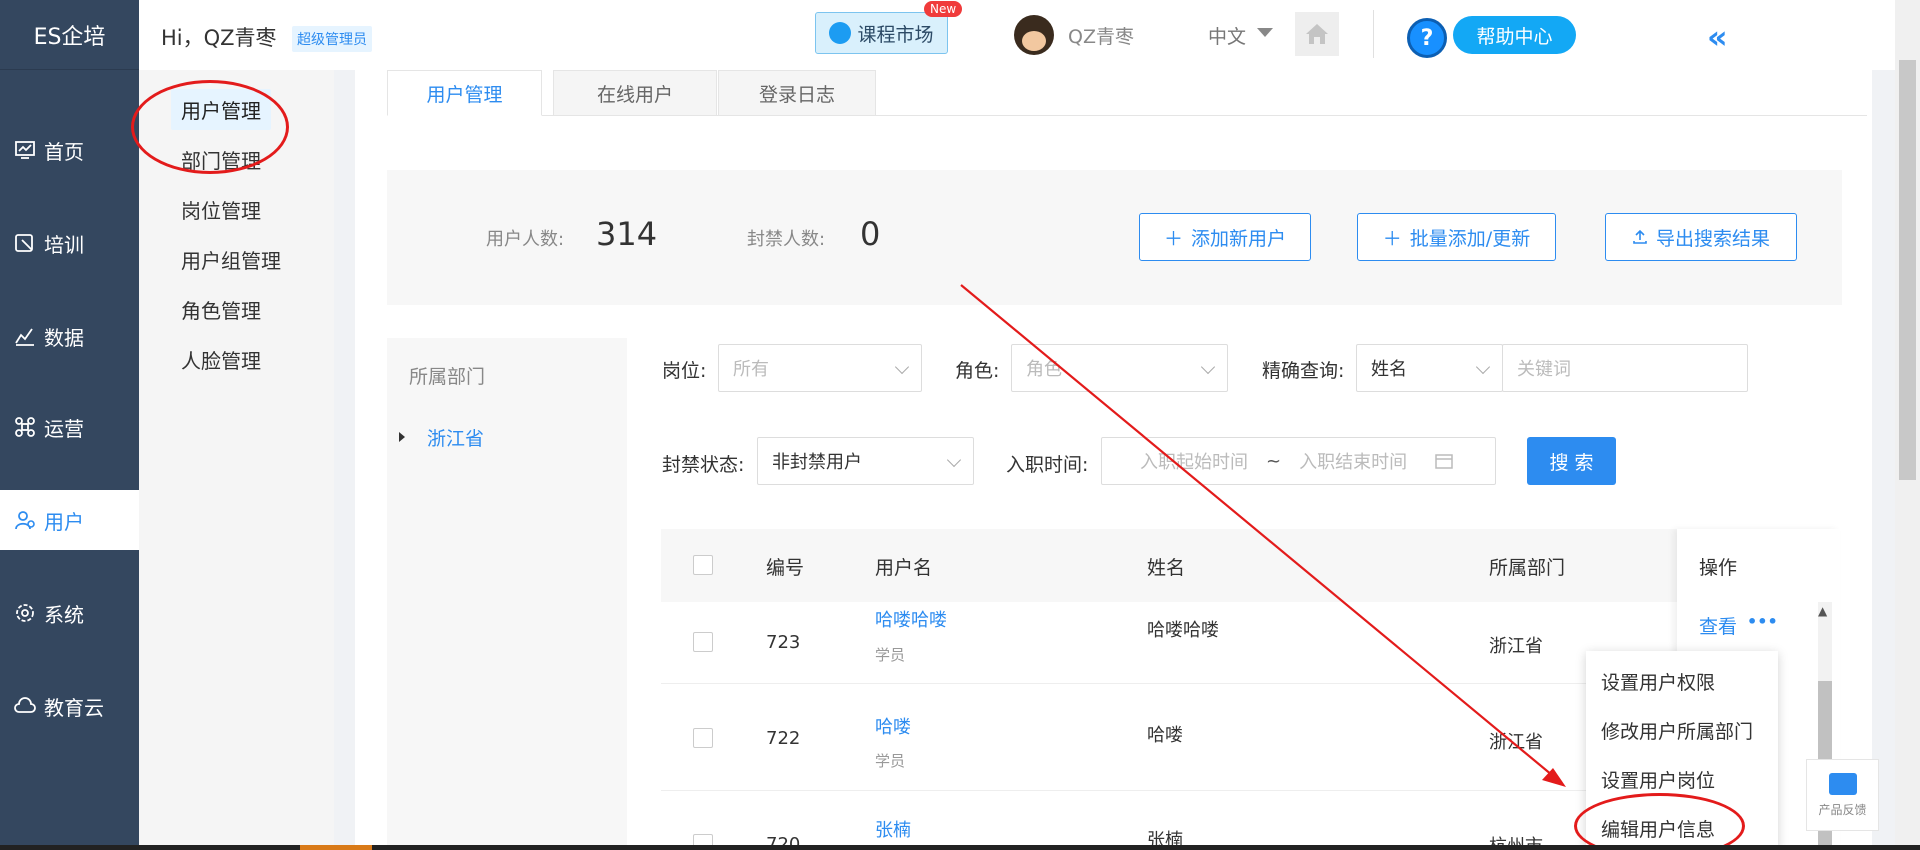  I want to click on row-username: 张楠, so click(893, 829).